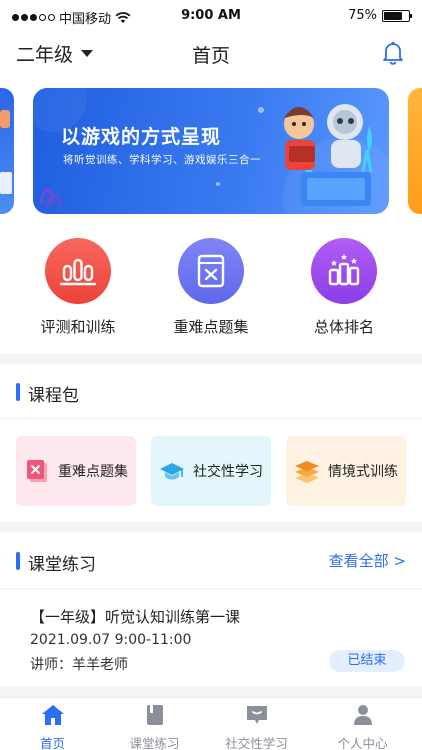 The width and height of the screenshot is (422, 750). I want to click on layers-icon, so click(307, 472).